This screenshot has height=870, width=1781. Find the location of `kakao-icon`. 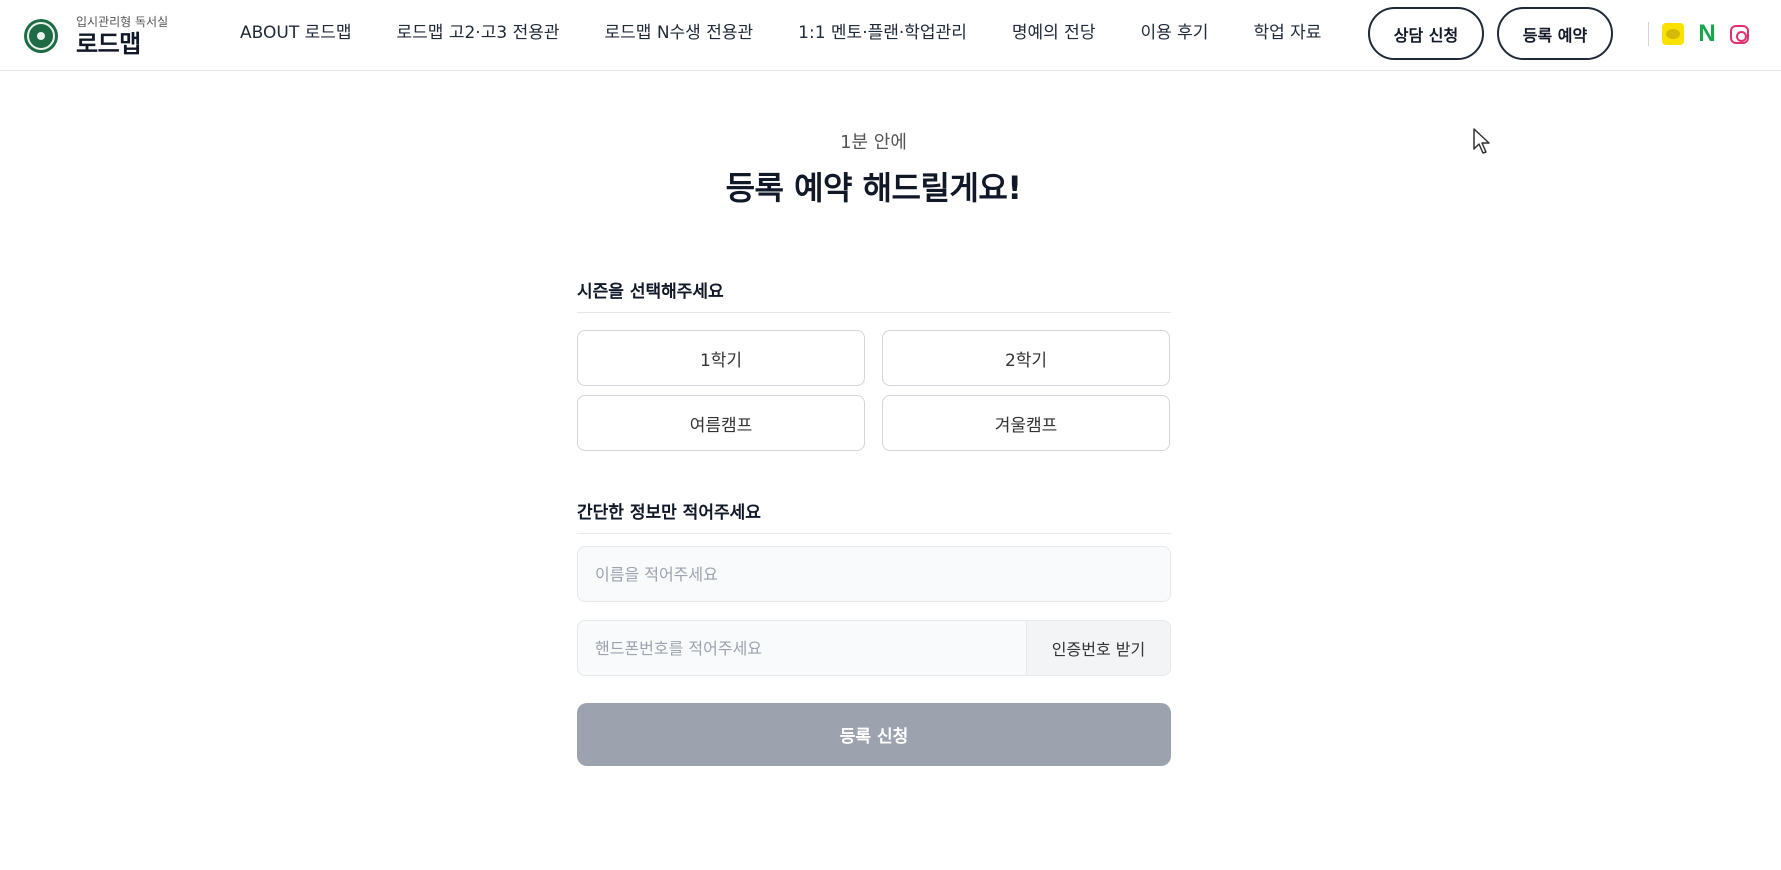

kakao-icon is located at coordinates (1673, 34).